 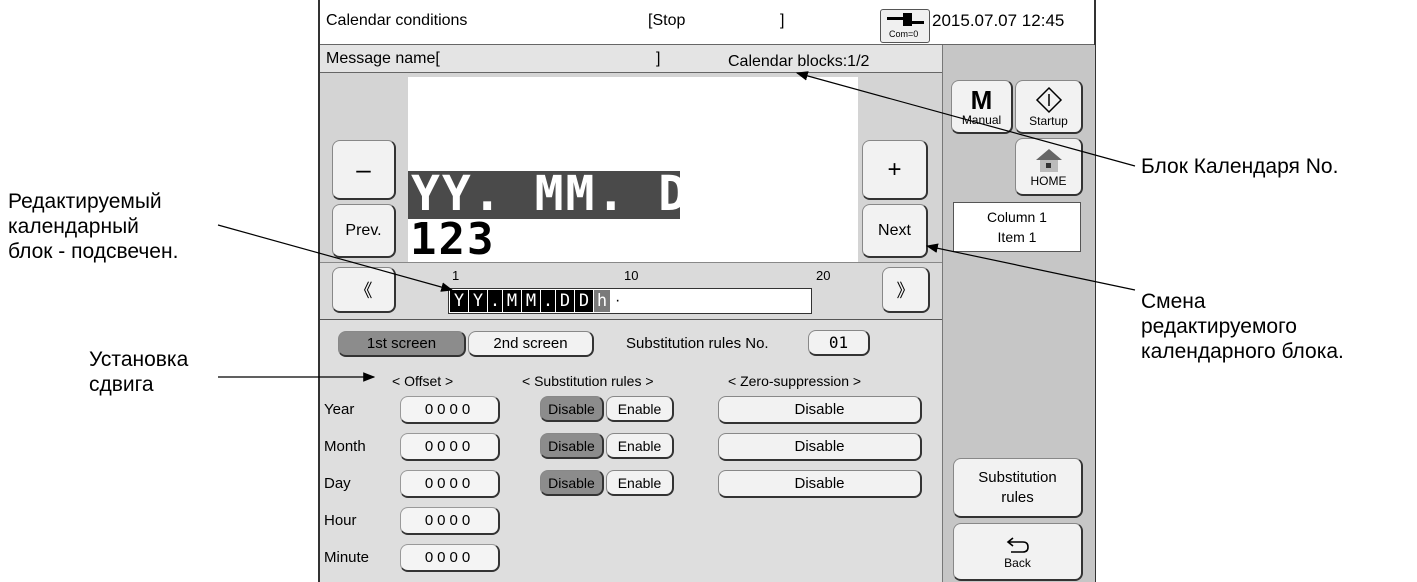 I want to click on leader-line-block-no, so click(x=965, y=119).